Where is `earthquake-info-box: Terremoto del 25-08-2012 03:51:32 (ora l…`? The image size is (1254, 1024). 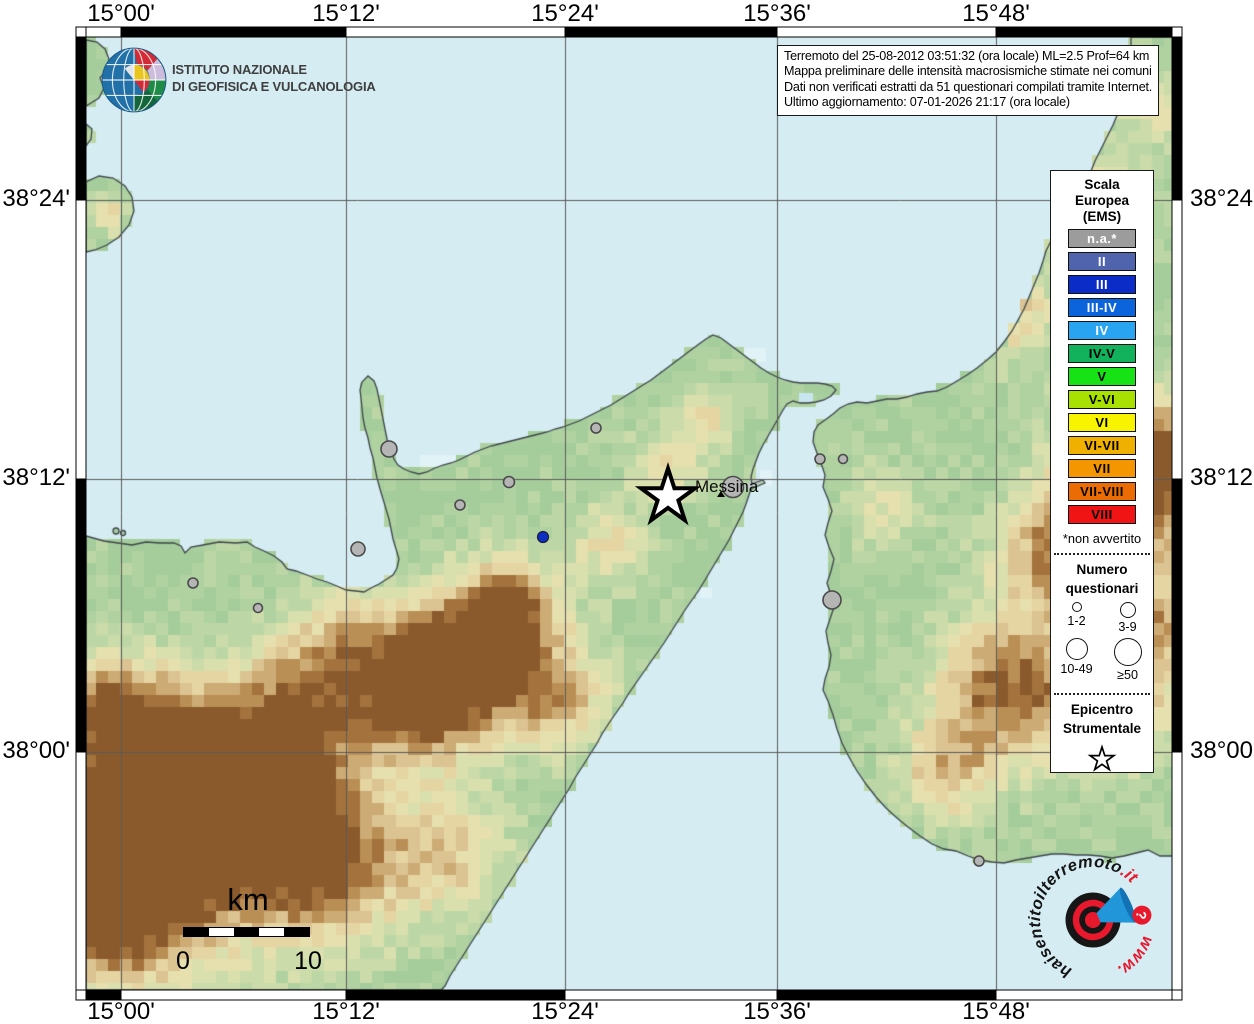 earthquake-info-box: Terremoto del 25-08-2012 03:51:32 (ora l… is located at coordinates (968, 80).